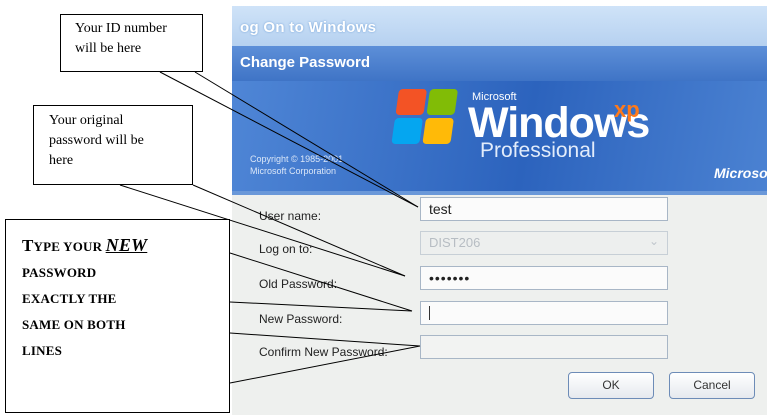  What do you see at coordinates (429, 313) in the screenshot?
I see `text-cursor` at bounding box center [429, 313].